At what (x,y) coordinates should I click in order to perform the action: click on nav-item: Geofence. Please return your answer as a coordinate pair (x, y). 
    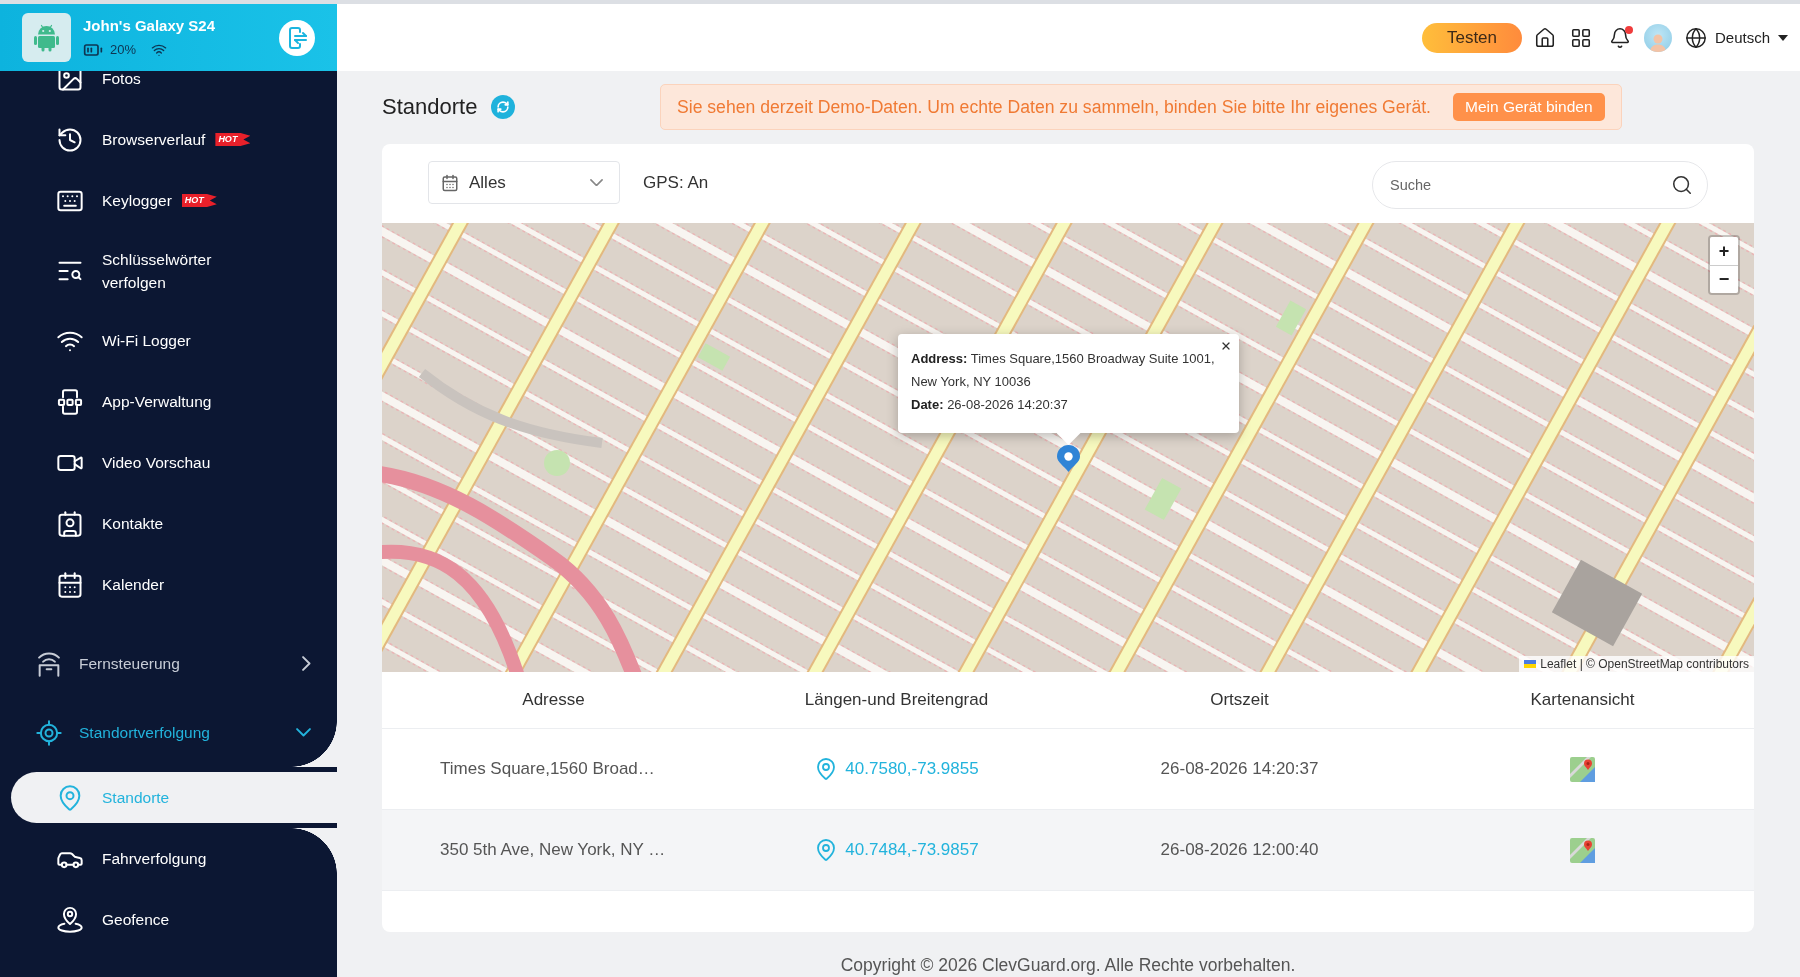
    Looking at the image, I should click on (168, 919).